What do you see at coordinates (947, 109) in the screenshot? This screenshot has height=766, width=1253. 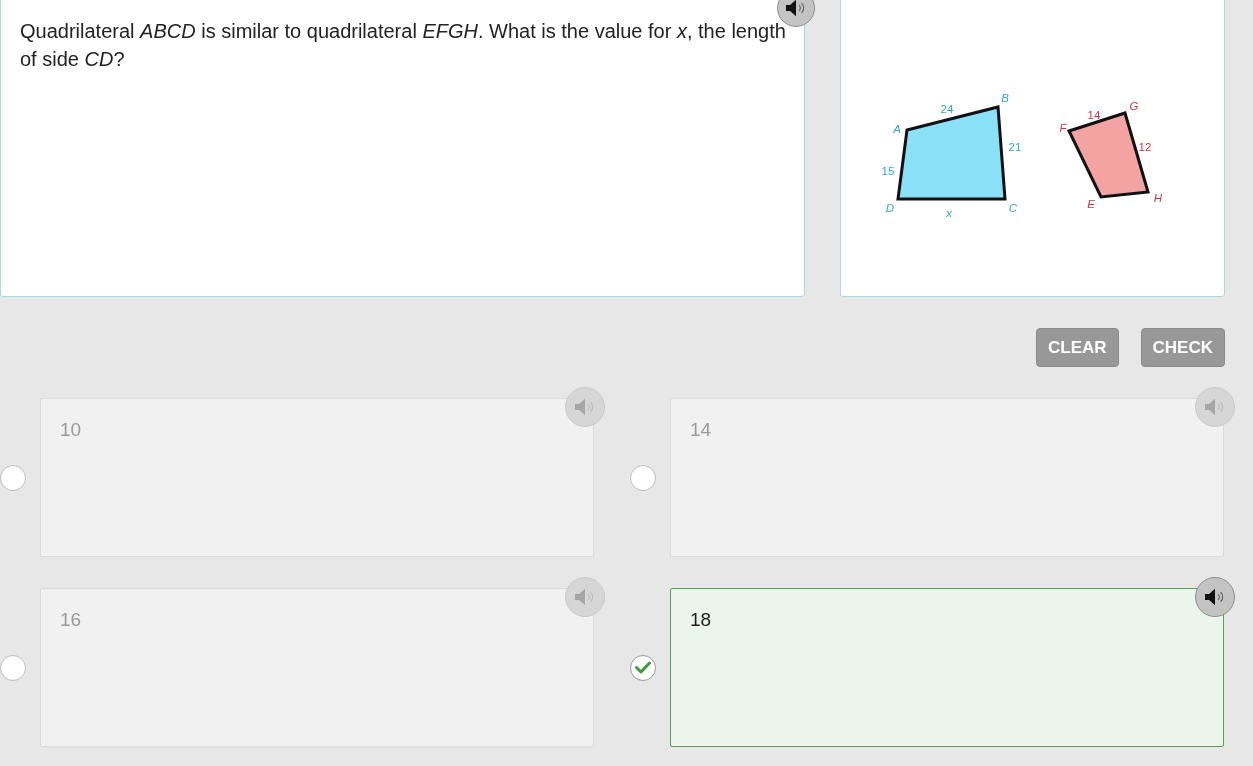 I see `side-length-label: 24` at bounding box center [947, 109].